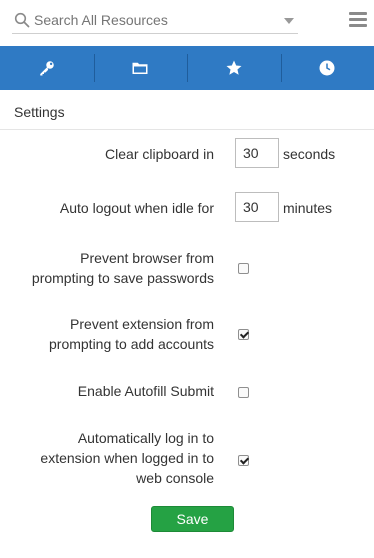 Image resolution: width=374 pixels, height=558 pixels. Describe the element at coordinates (192, 519) in the screenshot. I see `save-button: Save` at that location.